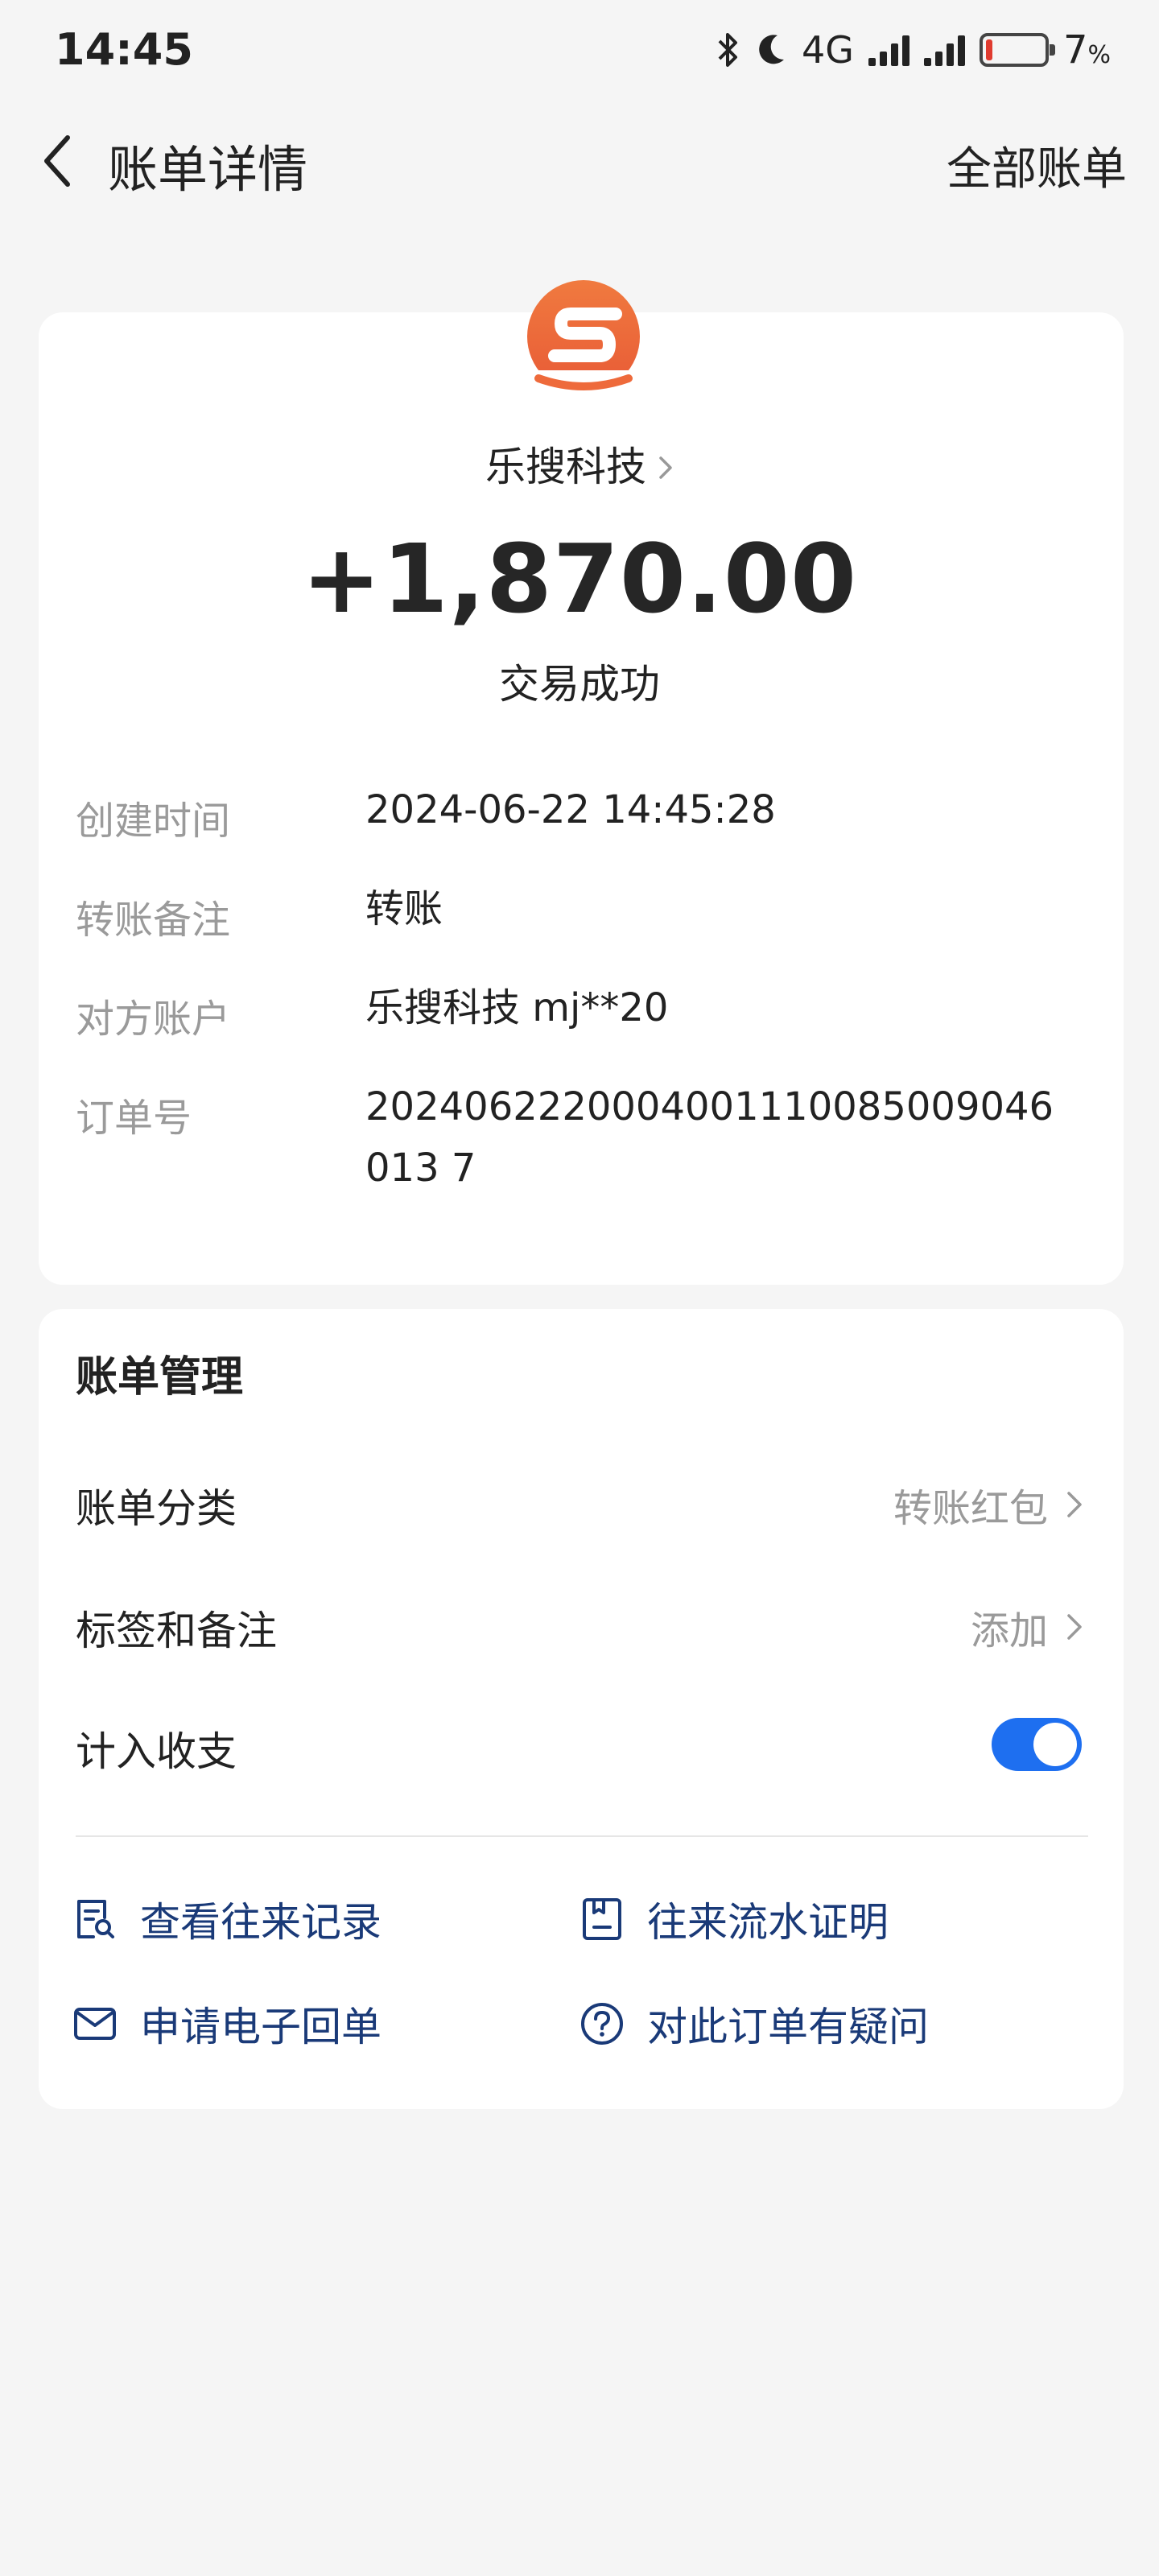  Describe the element at coordinates (602, 2024) in the screenshot. I see `question-icon` at that location.